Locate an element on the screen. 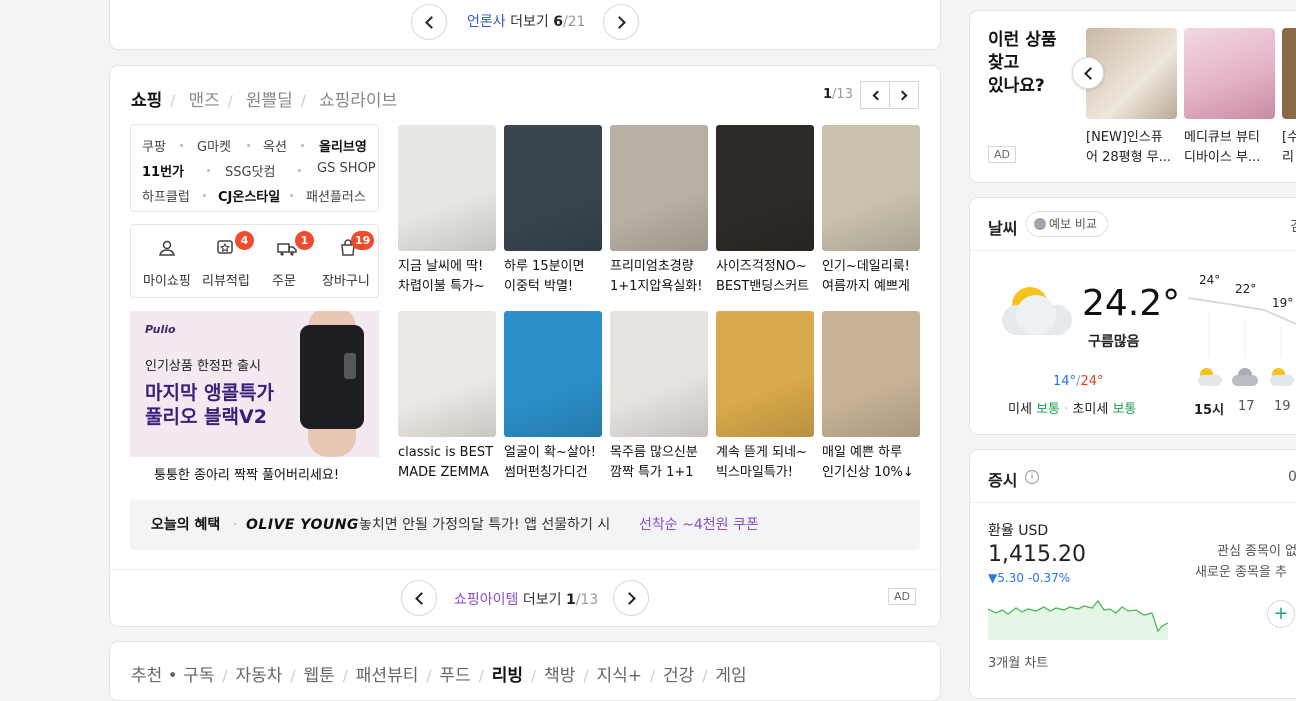 This screenshot has width=1296, height=701. stock-title: 증시 is located at coordinates (1002, 479).